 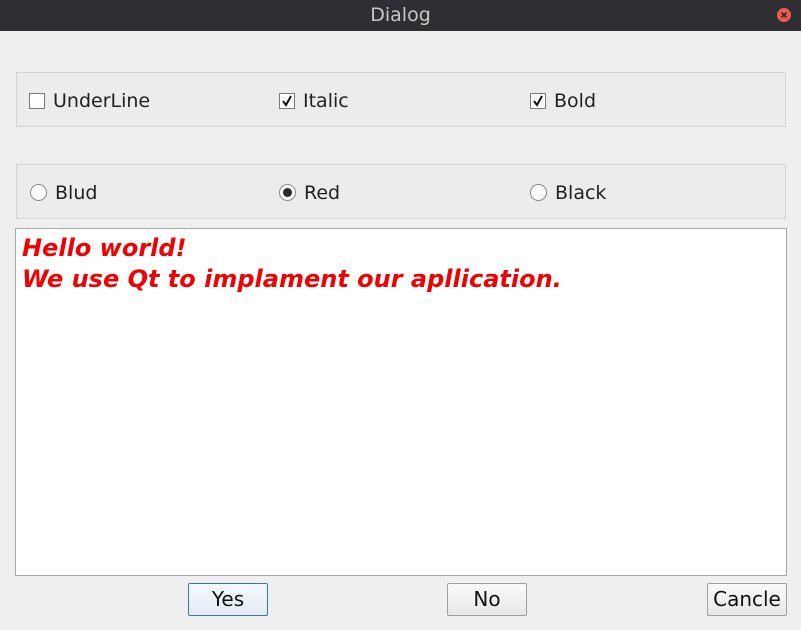 What do you see at coordinates (401, 191) in the screenshot?
I see `text-color-group: Blud Red Black` at bounding box center [401, 191].